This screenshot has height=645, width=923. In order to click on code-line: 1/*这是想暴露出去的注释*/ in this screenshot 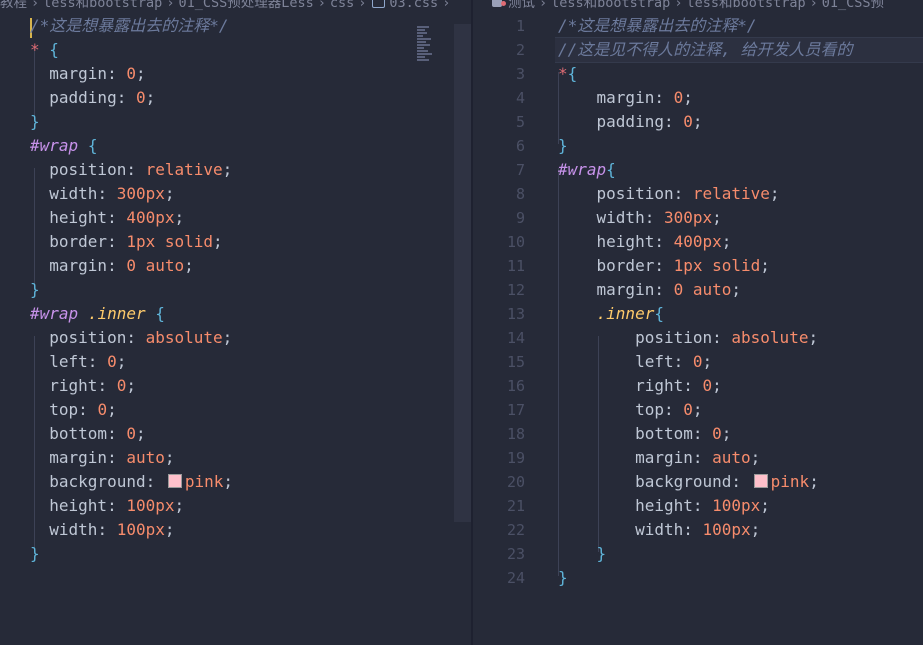, I will do `click(636, 25)`.